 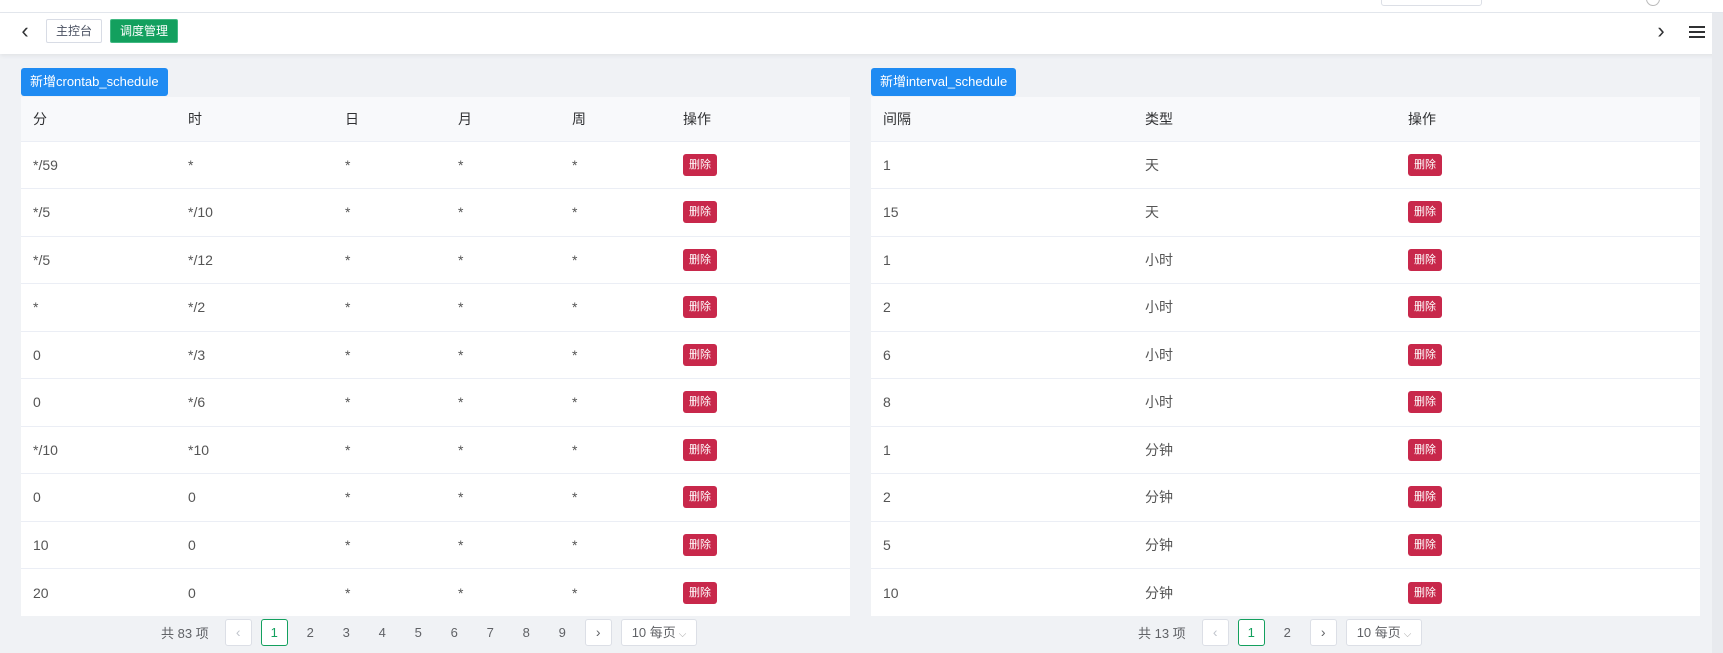 I want to click on scrollbar, so click(x=1717, y=333).